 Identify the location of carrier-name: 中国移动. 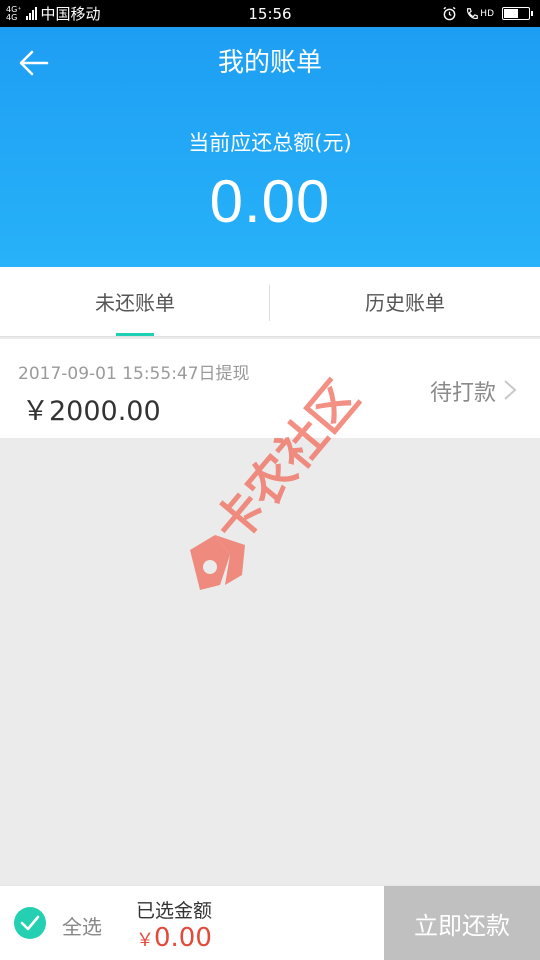
(70, 14).